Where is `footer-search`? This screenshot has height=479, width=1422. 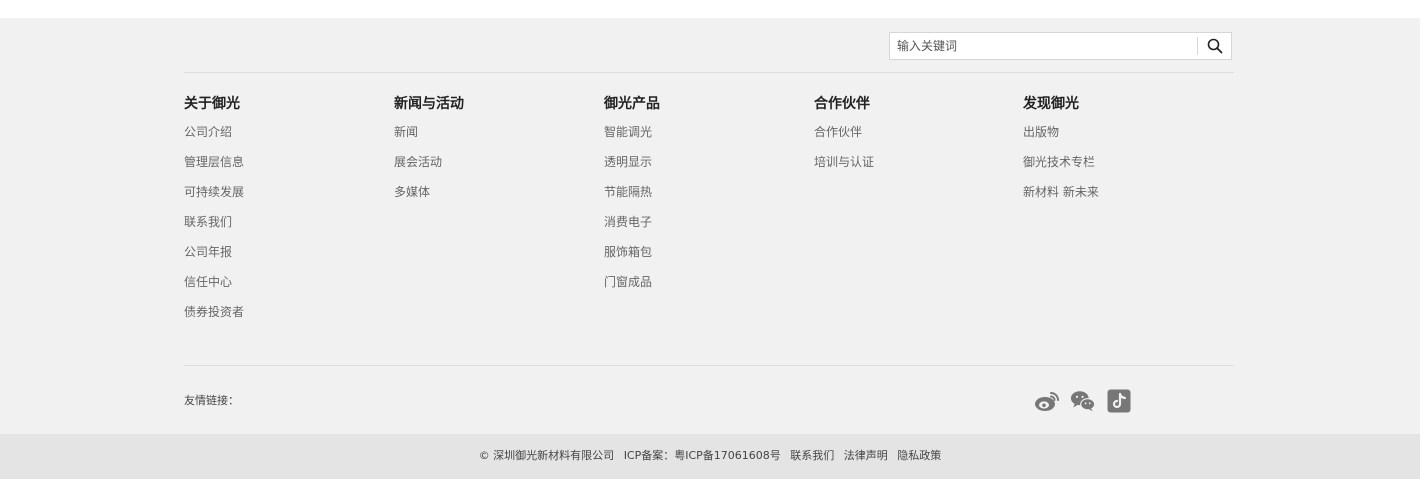 footer-search is located at coordinates (1060, 46).